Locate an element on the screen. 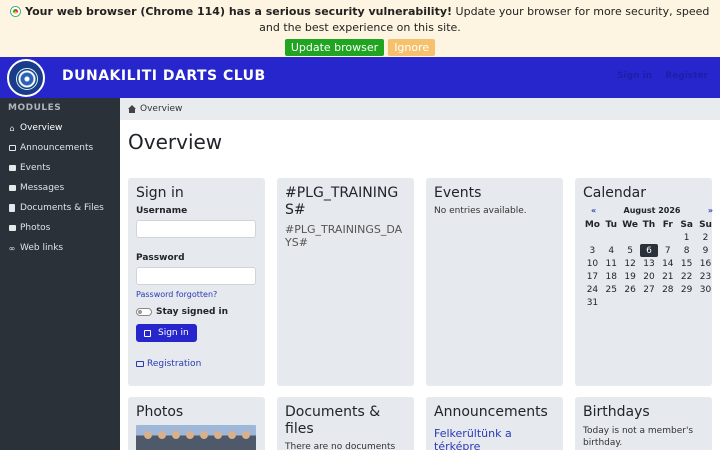 The height and width of the screenshot is (450, 720). sidebar-item-weblinks: ∞ Web links is located at coordinates (60, 248).